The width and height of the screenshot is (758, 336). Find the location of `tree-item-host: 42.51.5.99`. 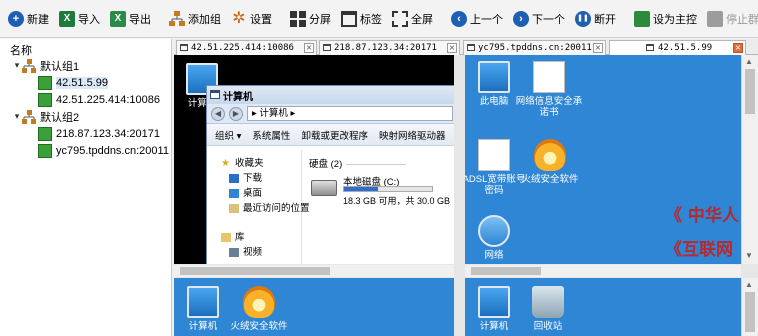

tree-item-host: 42.51.5.99 is located at coordinates (85, 82).